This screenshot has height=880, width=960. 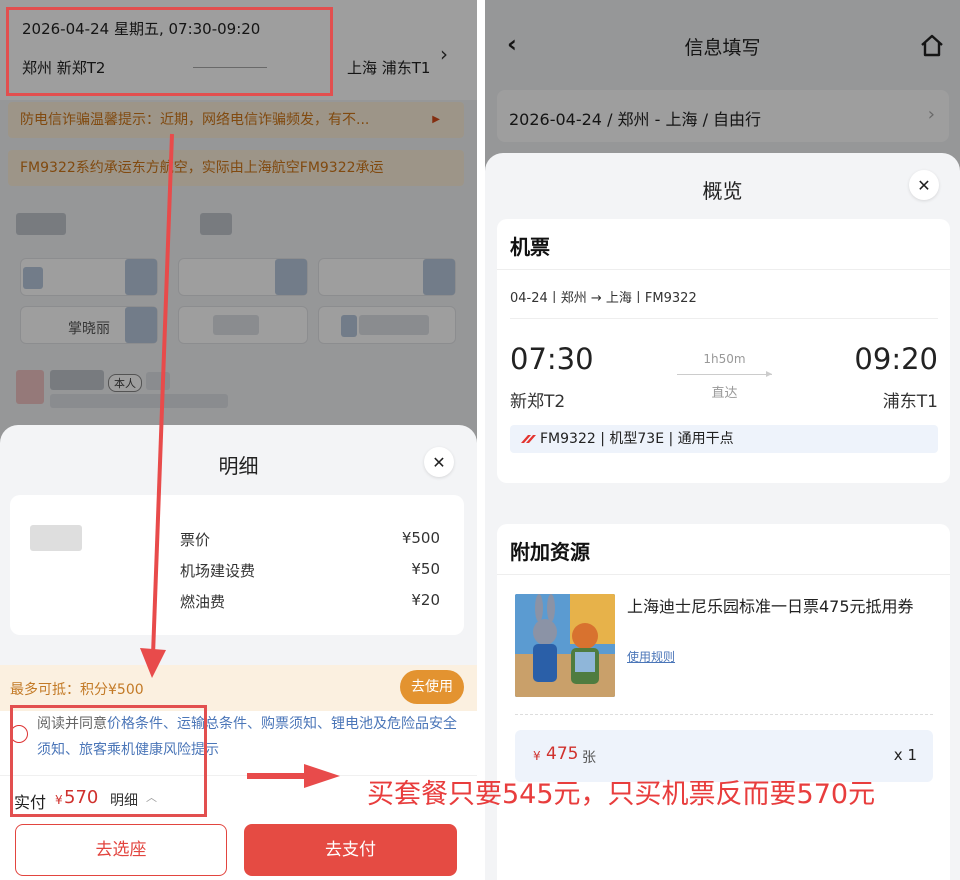 What do you see at coordinates (770, 606) in the screenshot?
I see `addon-name: 上海迪士尼乐园标准一日票475元抵用券` at bounding box center [770, 606].